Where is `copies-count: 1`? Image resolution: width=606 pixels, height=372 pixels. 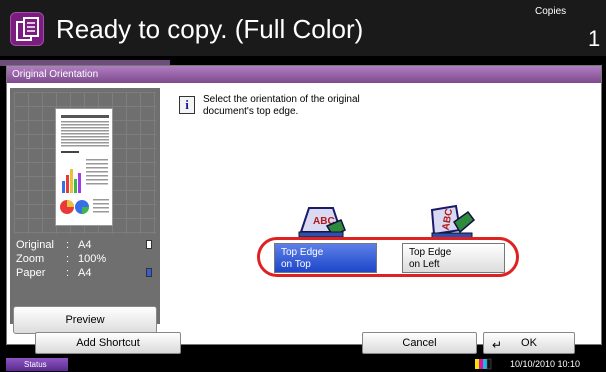
copies-count: 1 is located at coordinates (594, 38).